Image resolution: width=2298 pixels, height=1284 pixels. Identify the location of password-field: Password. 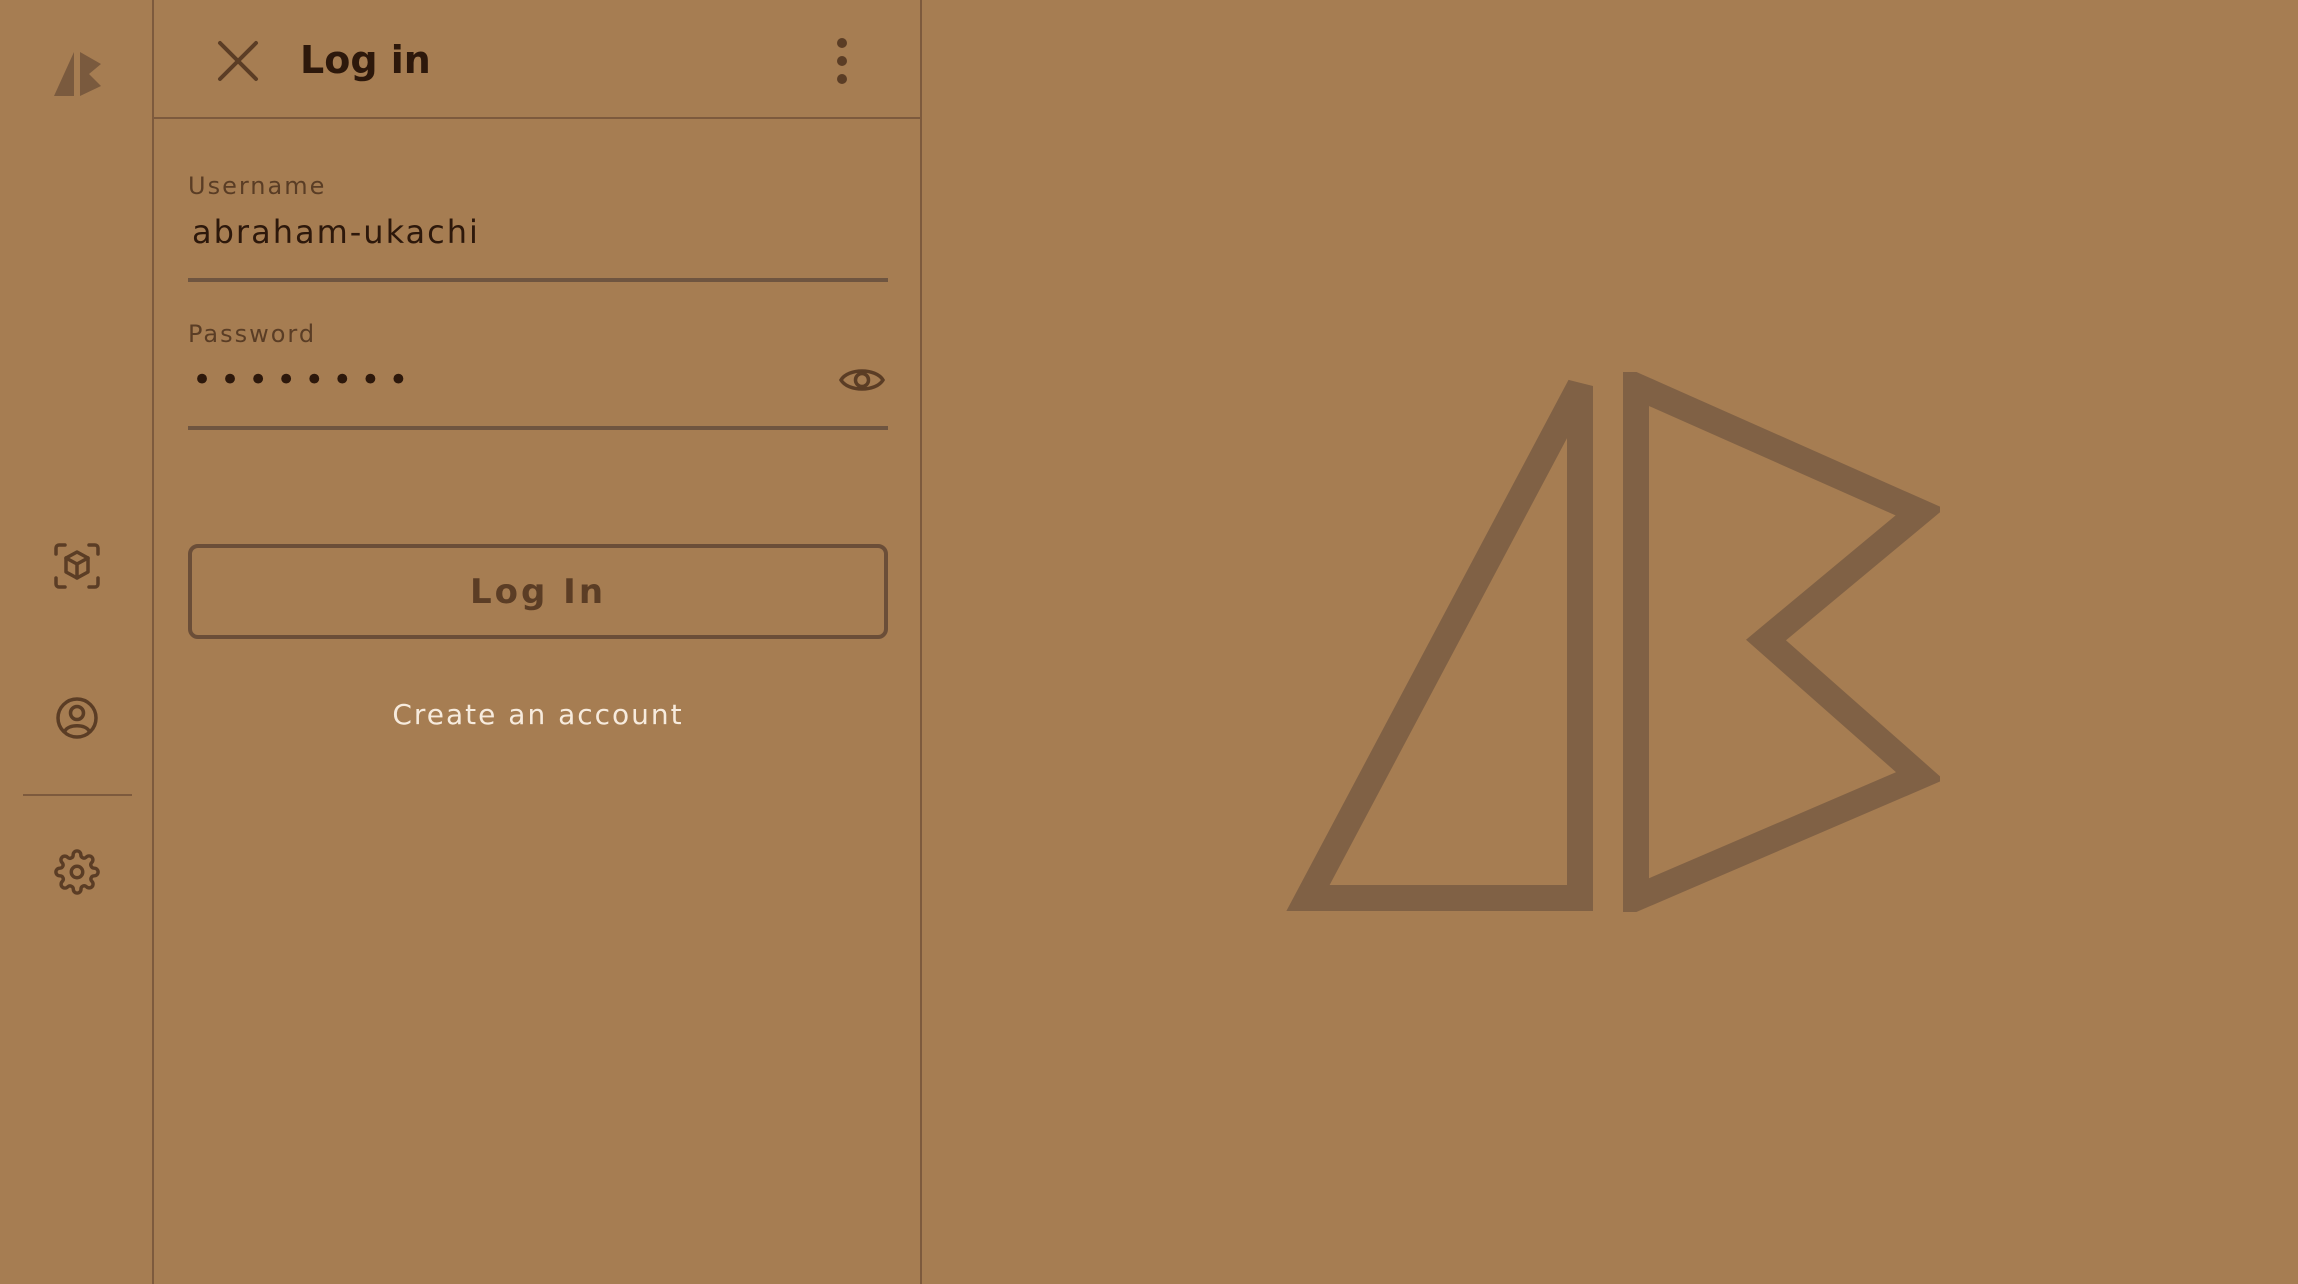
(538, 375).